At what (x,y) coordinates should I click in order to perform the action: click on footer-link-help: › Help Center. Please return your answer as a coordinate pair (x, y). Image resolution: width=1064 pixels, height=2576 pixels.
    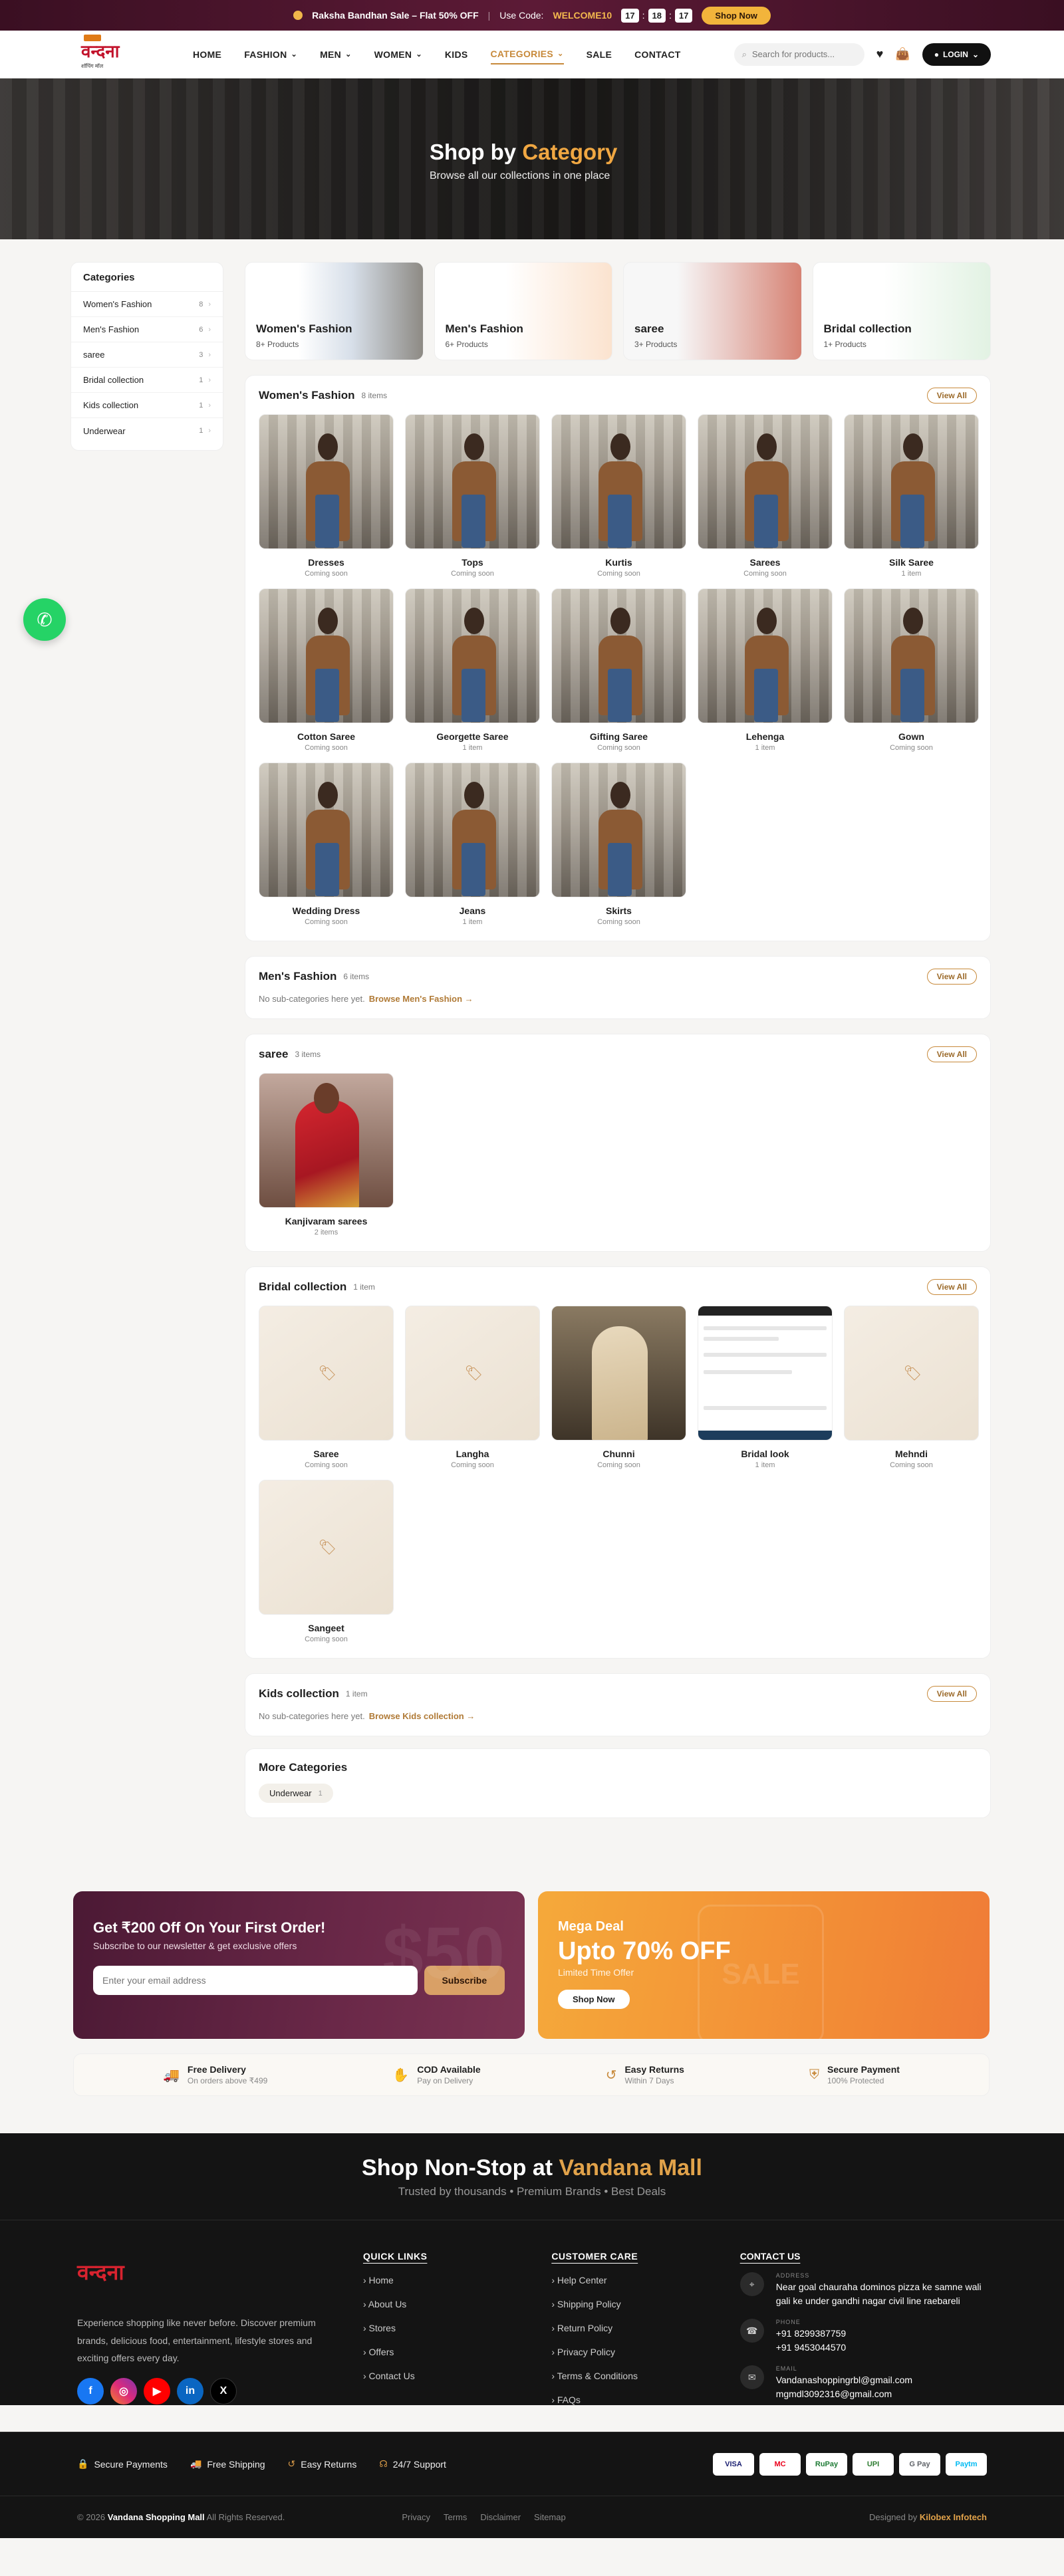
    Looking at the image, I should click on (645, 2280).